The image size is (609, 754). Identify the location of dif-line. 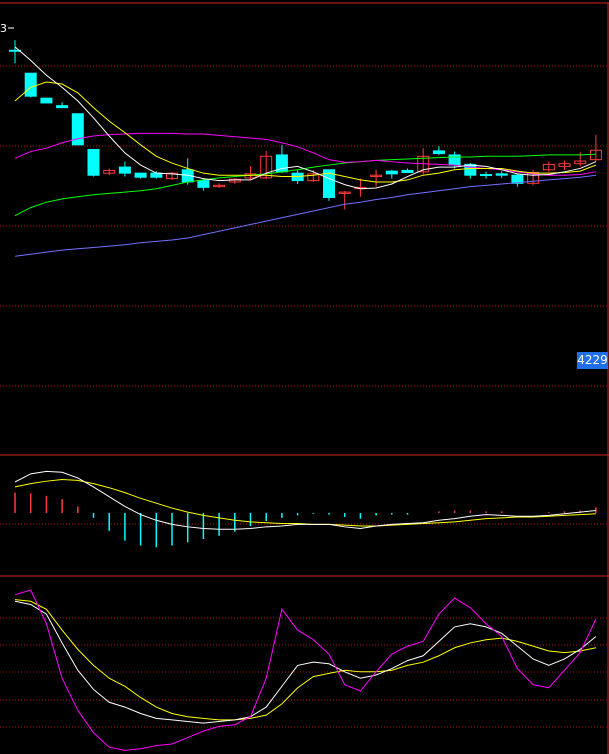
(305, 500).